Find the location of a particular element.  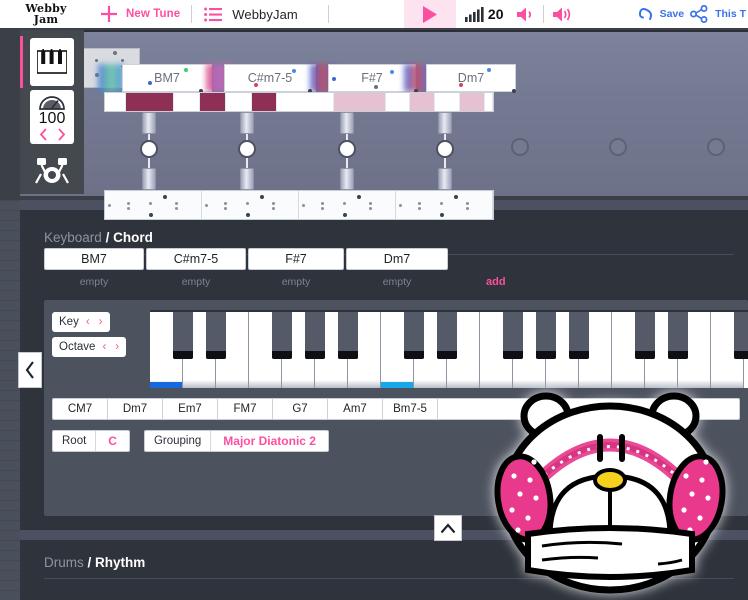

chevron-left-icon is located at coordinates (43, 134).